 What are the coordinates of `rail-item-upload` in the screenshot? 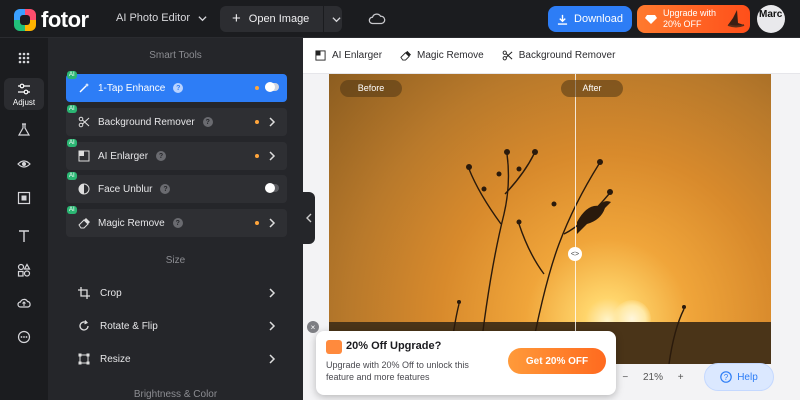 It's located at (24, 303).